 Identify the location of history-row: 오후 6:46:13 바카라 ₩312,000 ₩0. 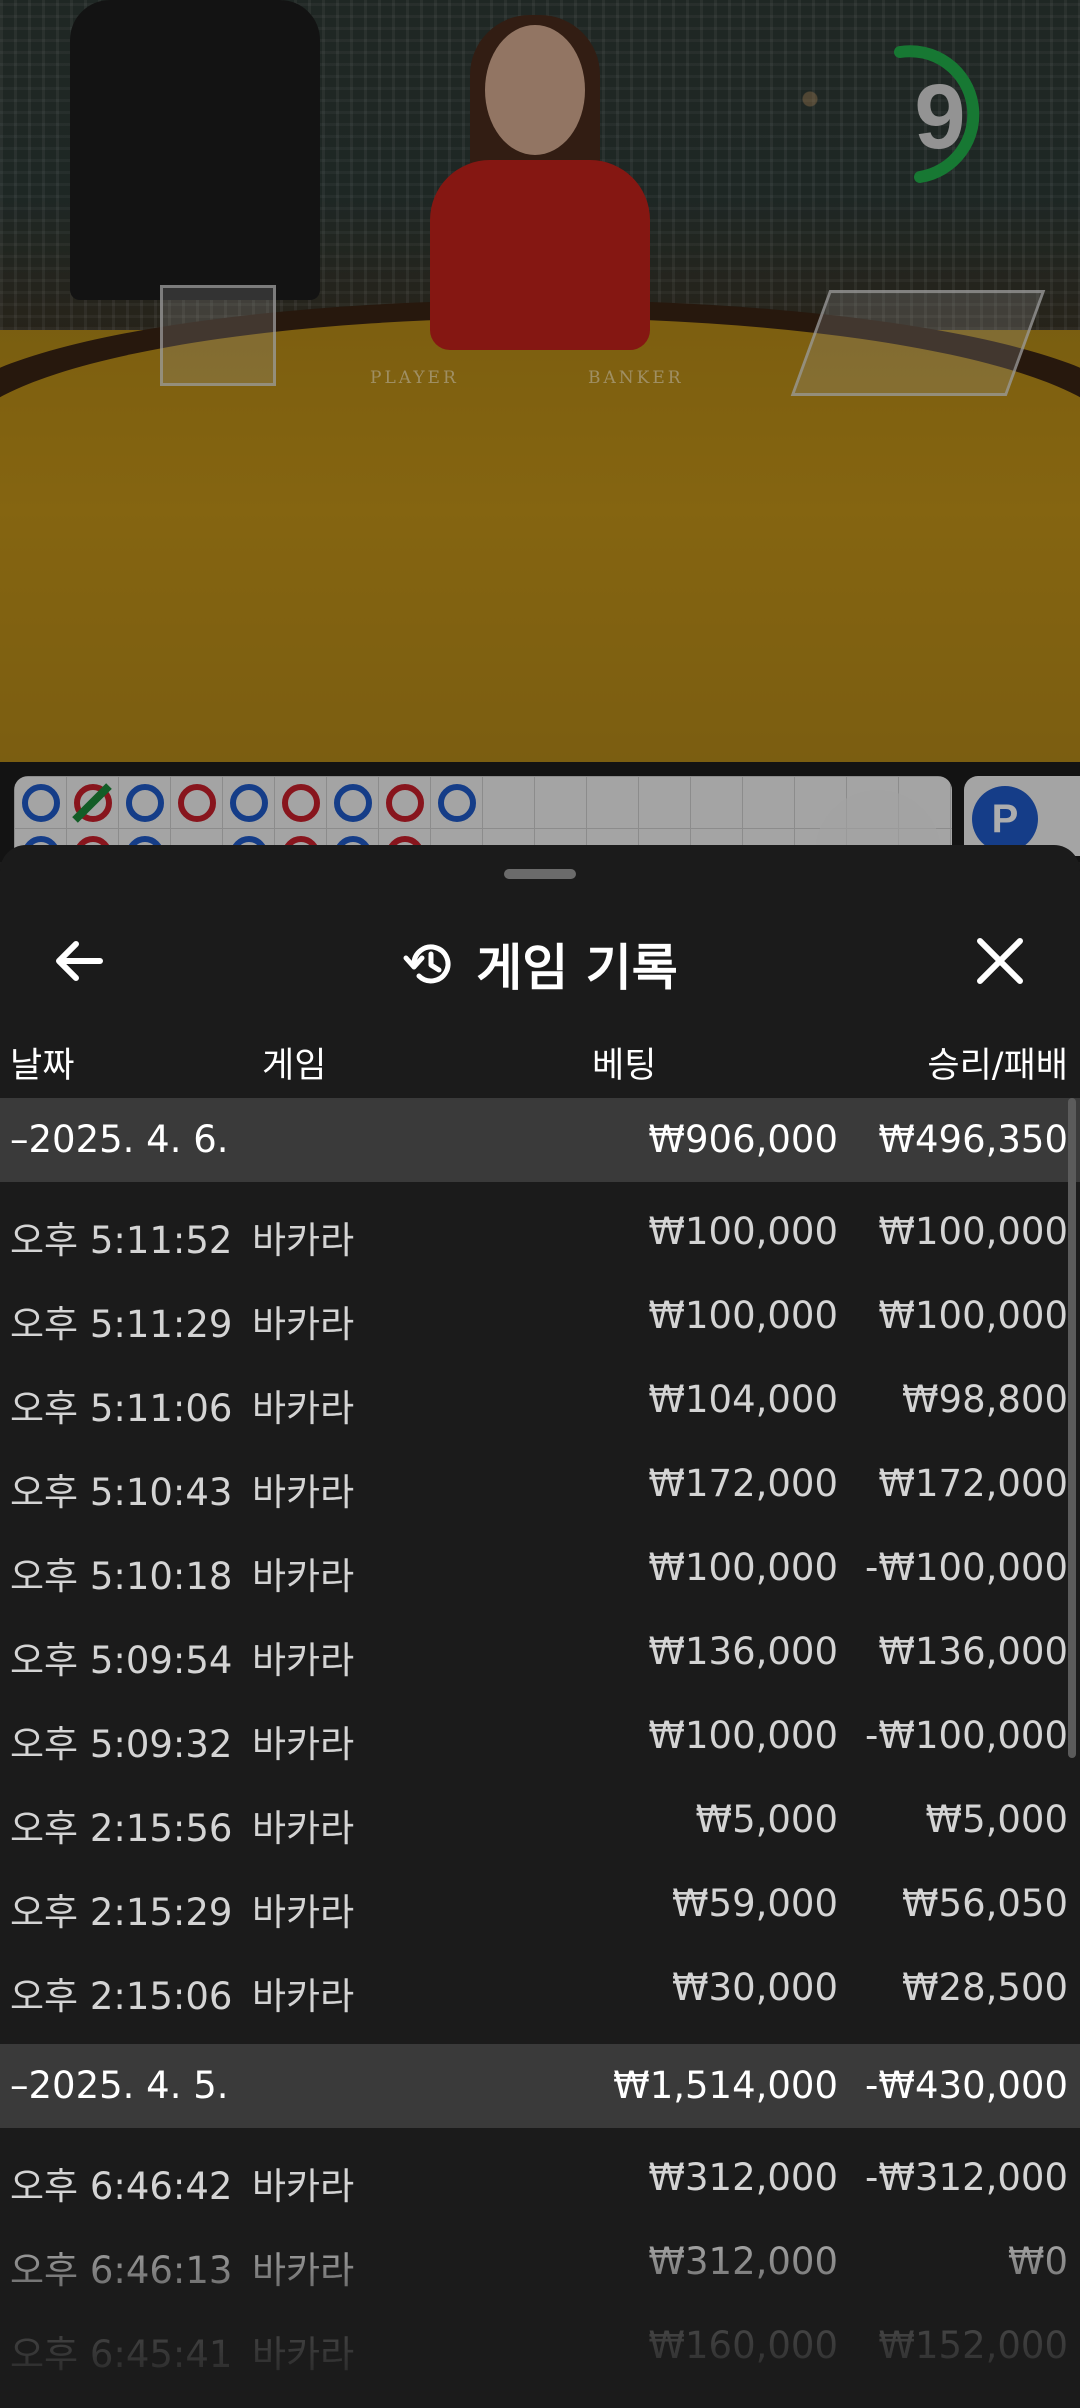
(540, 2262).